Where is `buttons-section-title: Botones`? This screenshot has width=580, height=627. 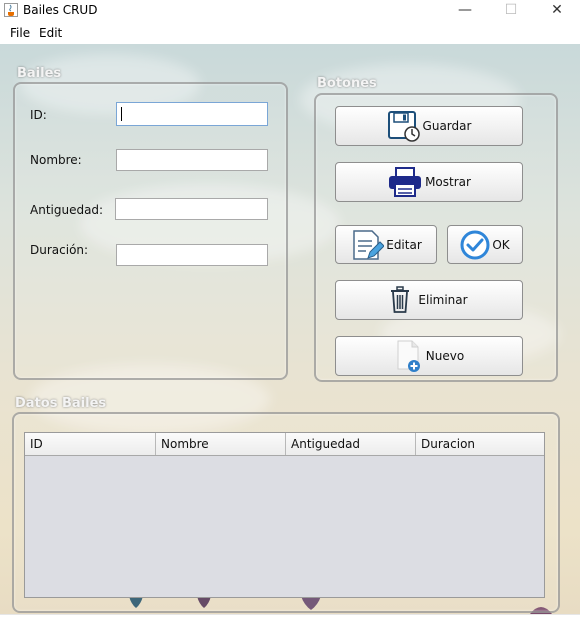
buttons-section-title: Botones is located at coordinates (347, 83).